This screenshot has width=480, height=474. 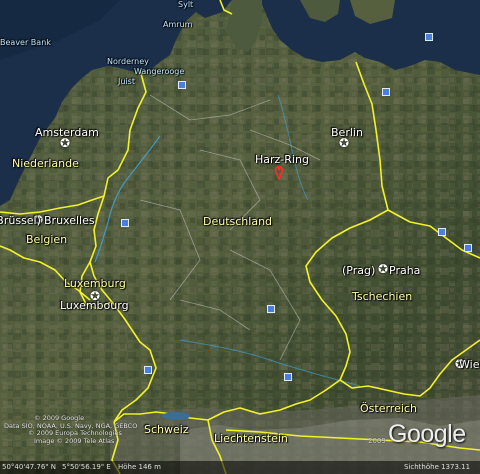 What do you see at coordinates (45, 163) in the screenshot?
I see `niederlande-label: Niederlande` at bounding box center [45, 163].